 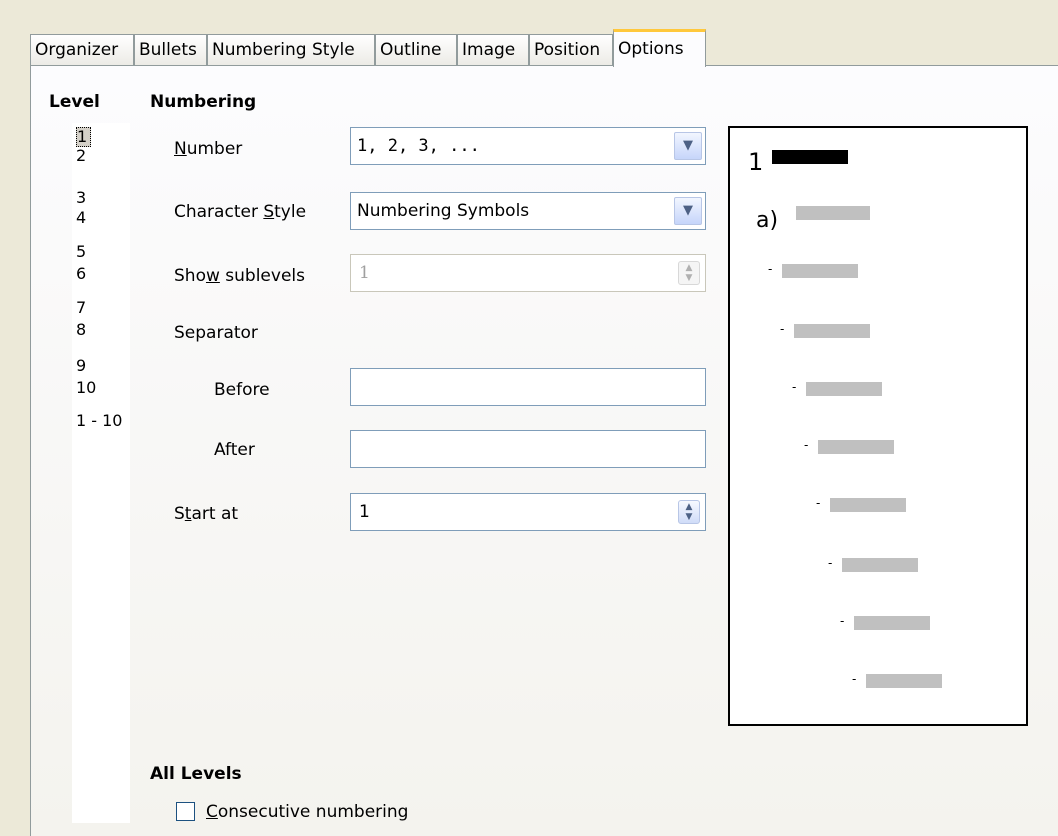 I want to click on tab-image: Image, so click(x=493, y=49).